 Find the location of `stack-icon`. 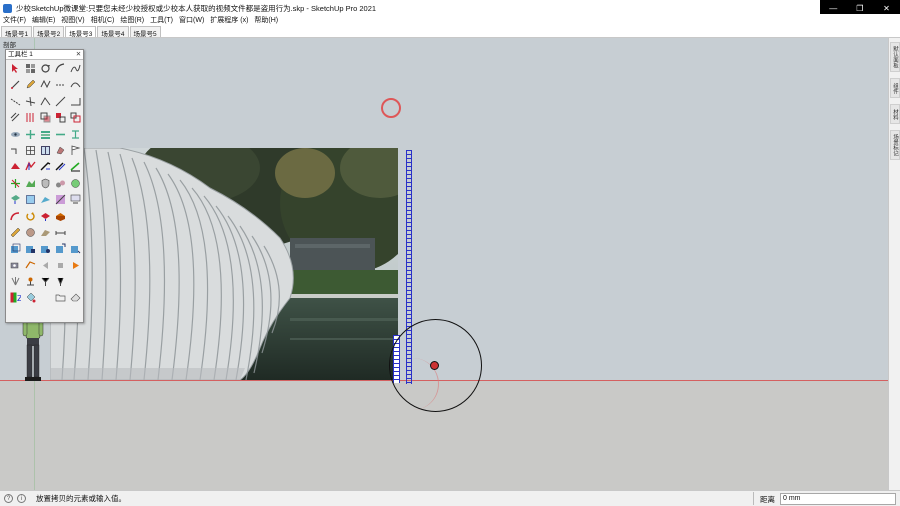

stack-icon is located at coordinates (45, 134).